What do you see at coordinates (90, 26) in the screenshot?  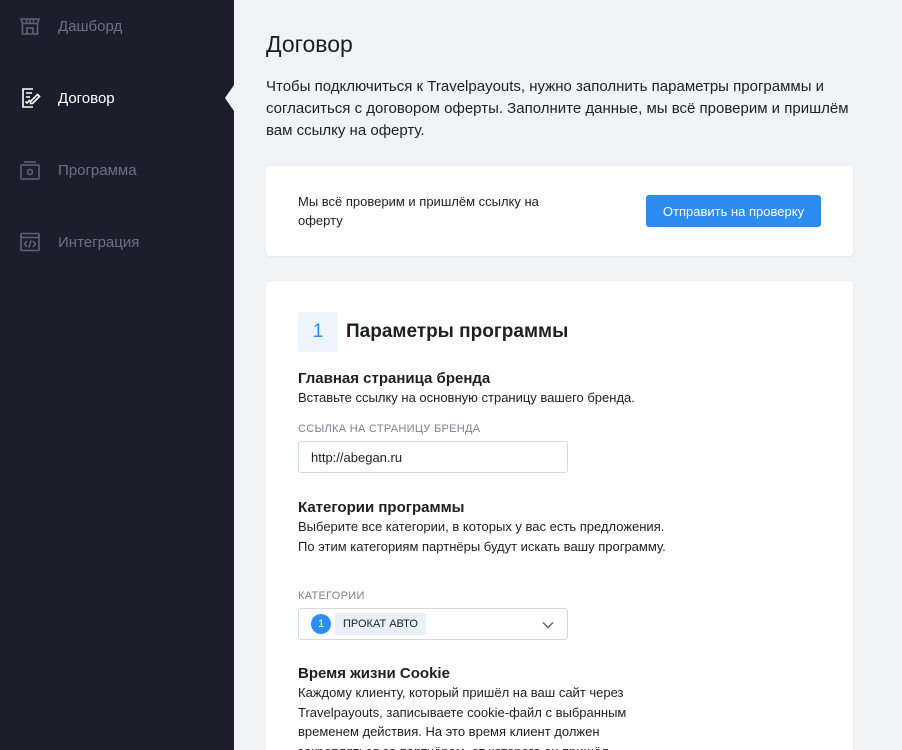 I see `sidebar-item-label: Дашборд` at bounding box center [90, 26].